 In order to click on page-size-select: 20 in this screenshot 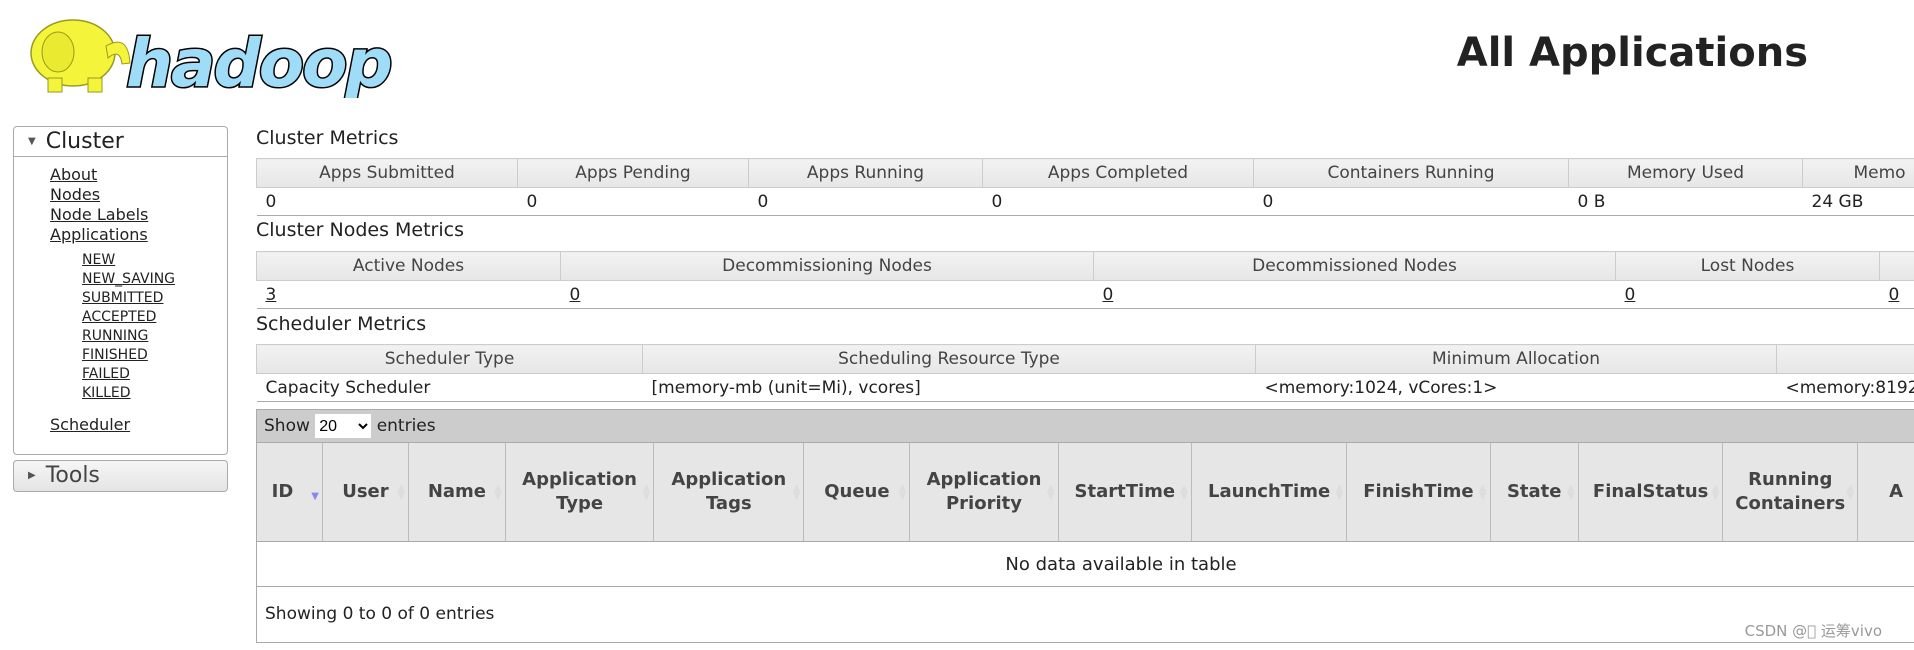, I will do `click(343, 426)`.